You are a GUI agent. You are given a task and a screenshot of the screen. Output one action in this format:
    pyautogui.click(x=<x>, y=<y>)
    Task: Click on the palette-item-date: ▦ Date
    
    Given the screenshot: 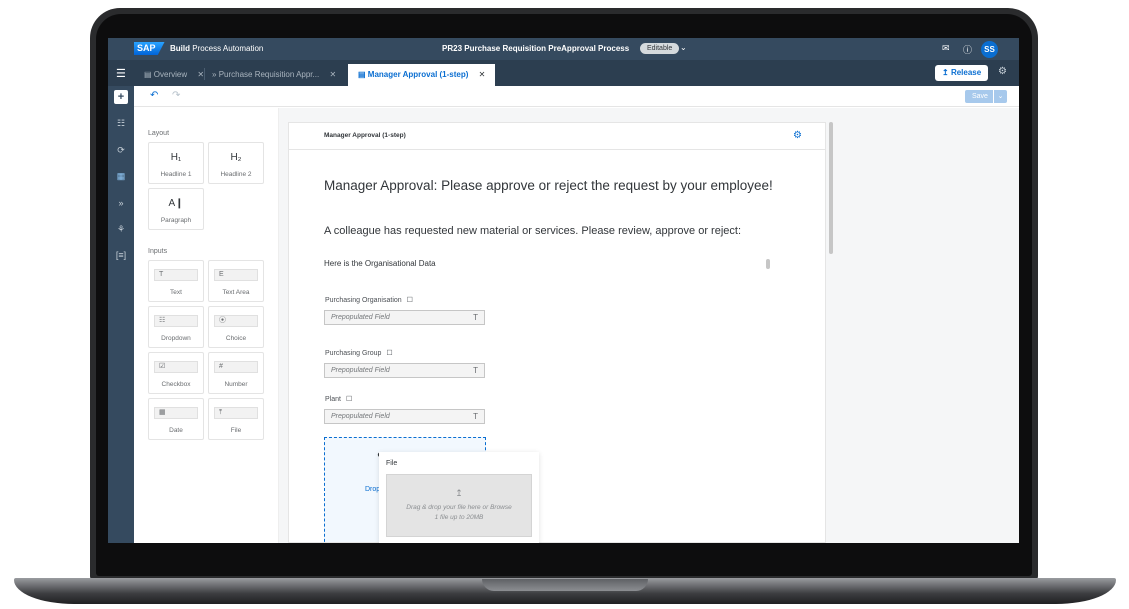 What is the action you would take?
    pyautogui.click(x=176, y=419)
    